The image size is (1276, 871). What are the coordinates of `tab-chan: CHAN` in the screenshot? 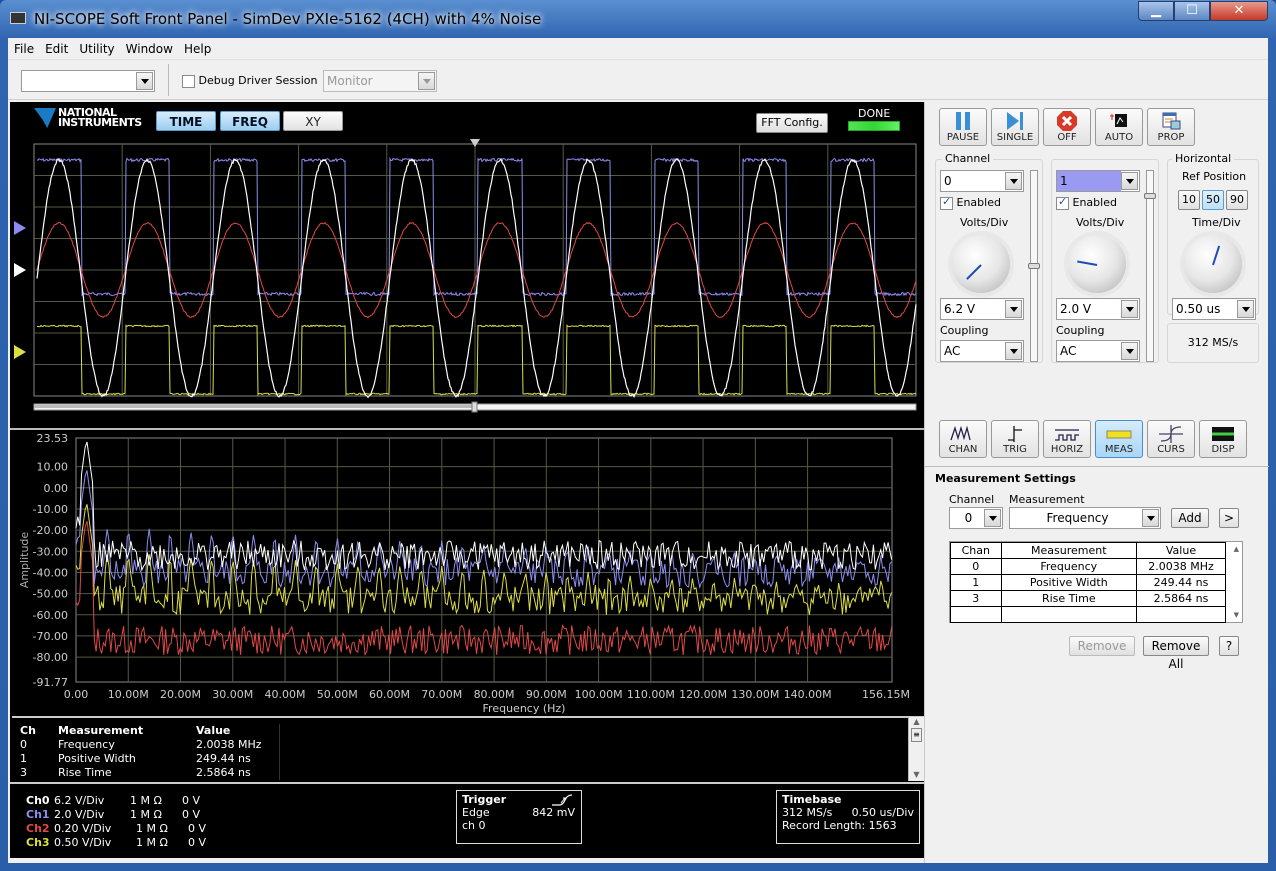 It's located at (963, 439).